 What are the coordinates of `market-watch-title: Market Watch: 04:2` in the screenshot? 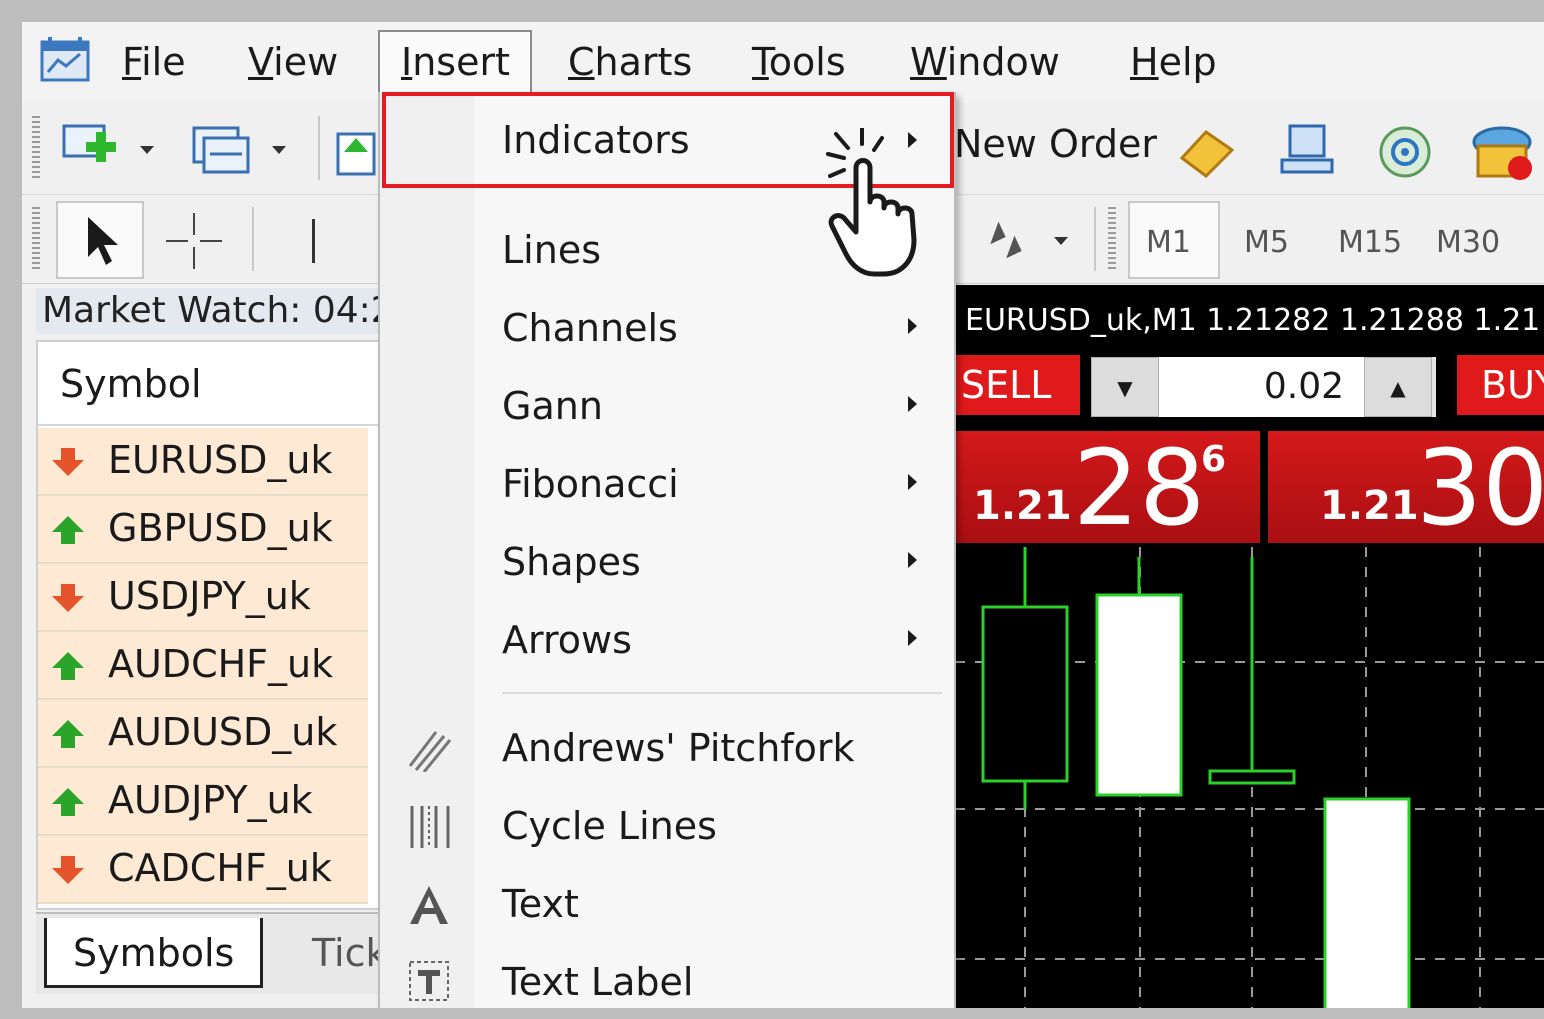 It's located at (208, 311).